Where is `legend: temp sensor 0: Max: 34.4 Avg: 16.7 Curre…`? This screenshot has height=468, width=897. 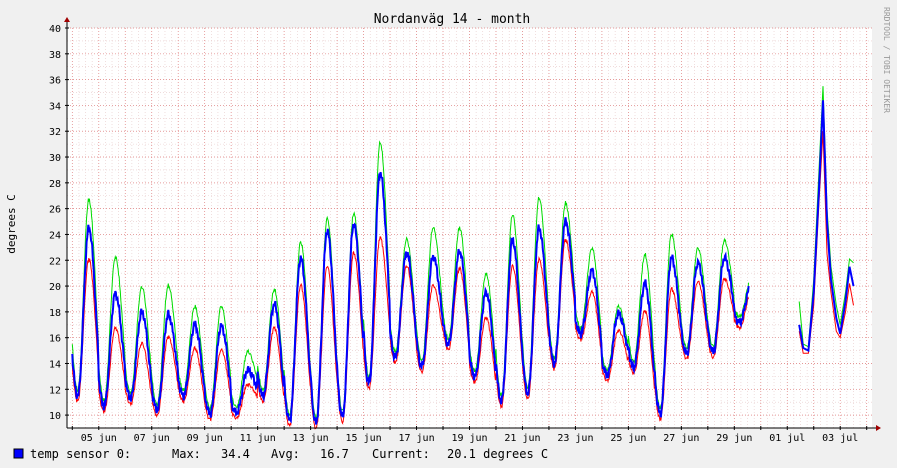
legend: temp sensor 0: Max: 34.4 Avg: 16.7 Curre… is located at coordinates (280, 454).